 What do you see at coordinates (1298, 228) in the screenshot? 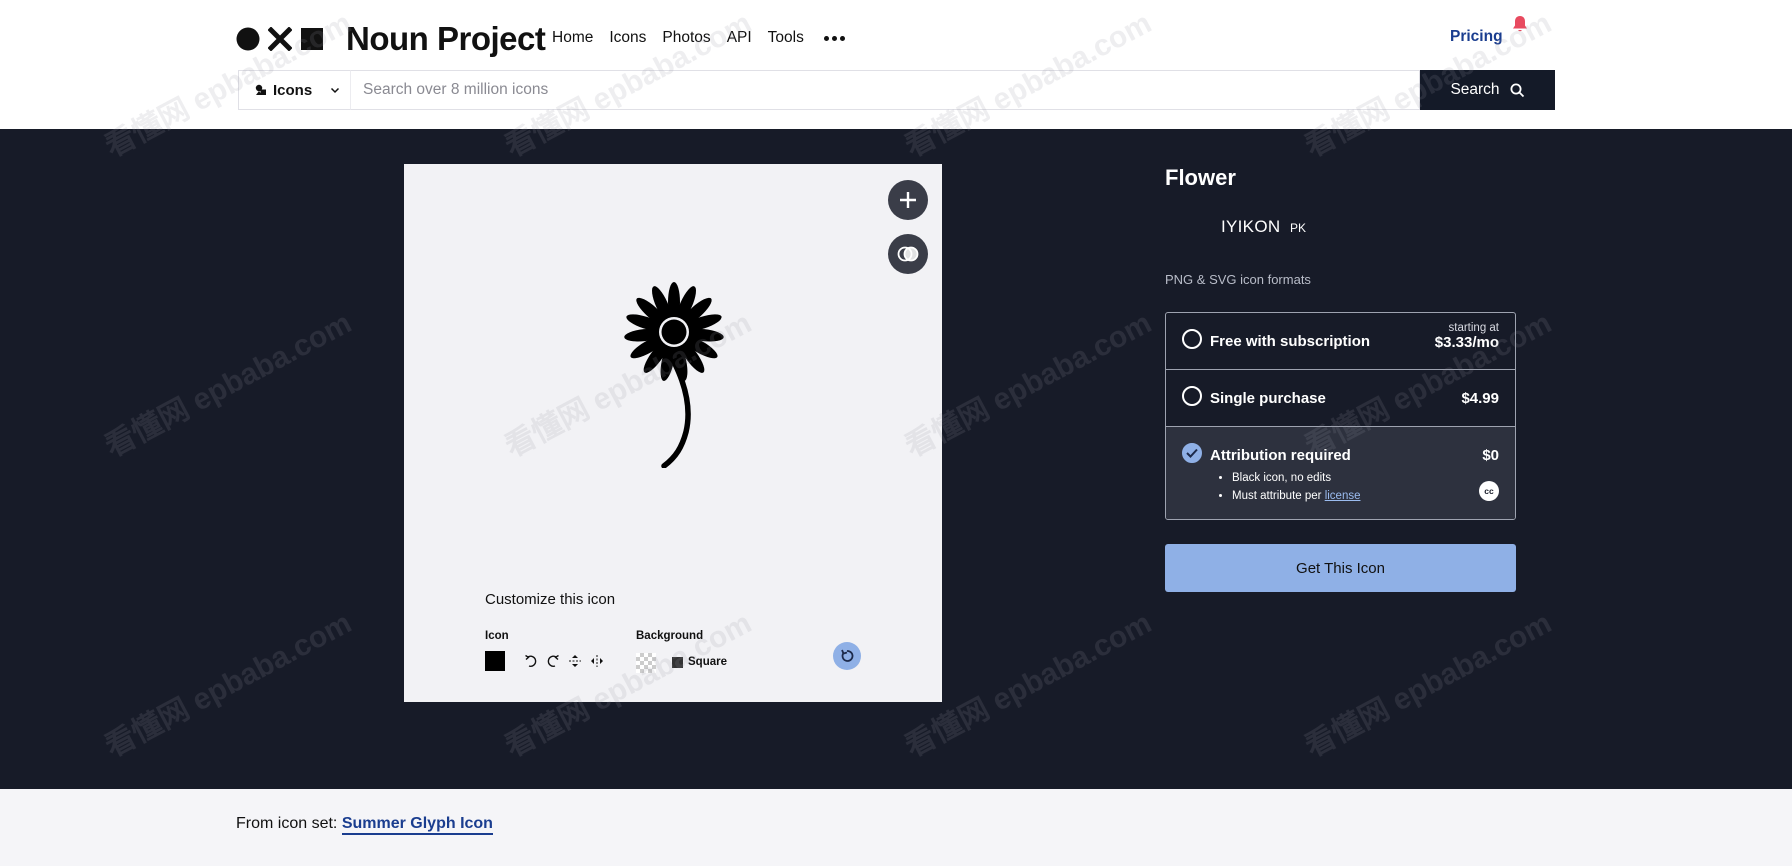
I see `creator-country: PK` at bounding box center [1298, 228].